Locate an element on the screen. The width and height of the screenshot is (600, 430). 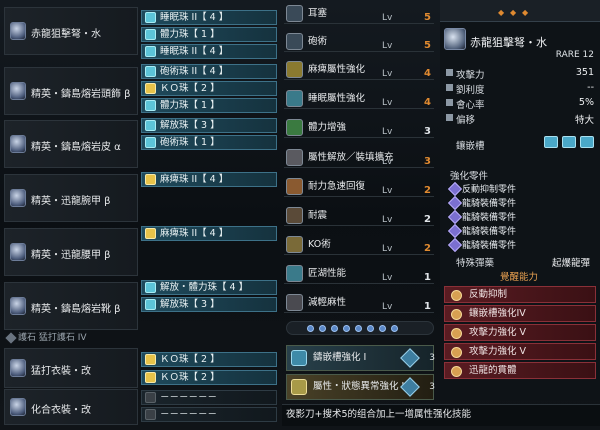
equipment-name: 猛打衣裝・改 is located at coordinates (61, 371).